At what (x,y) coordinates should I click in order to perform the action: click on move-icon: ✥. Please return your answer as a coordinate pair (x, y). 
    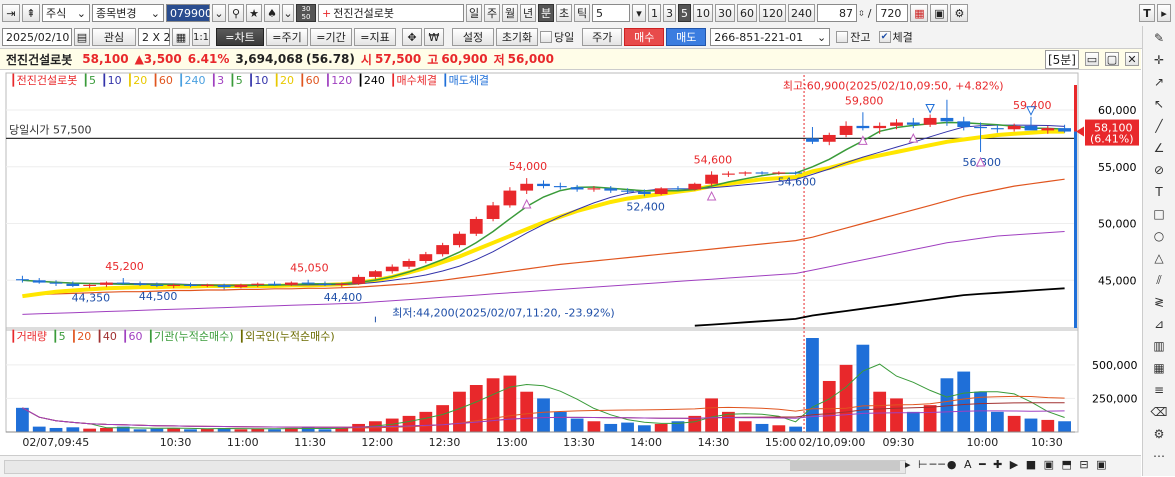
    Looking at the image, I should click on (412, 37).